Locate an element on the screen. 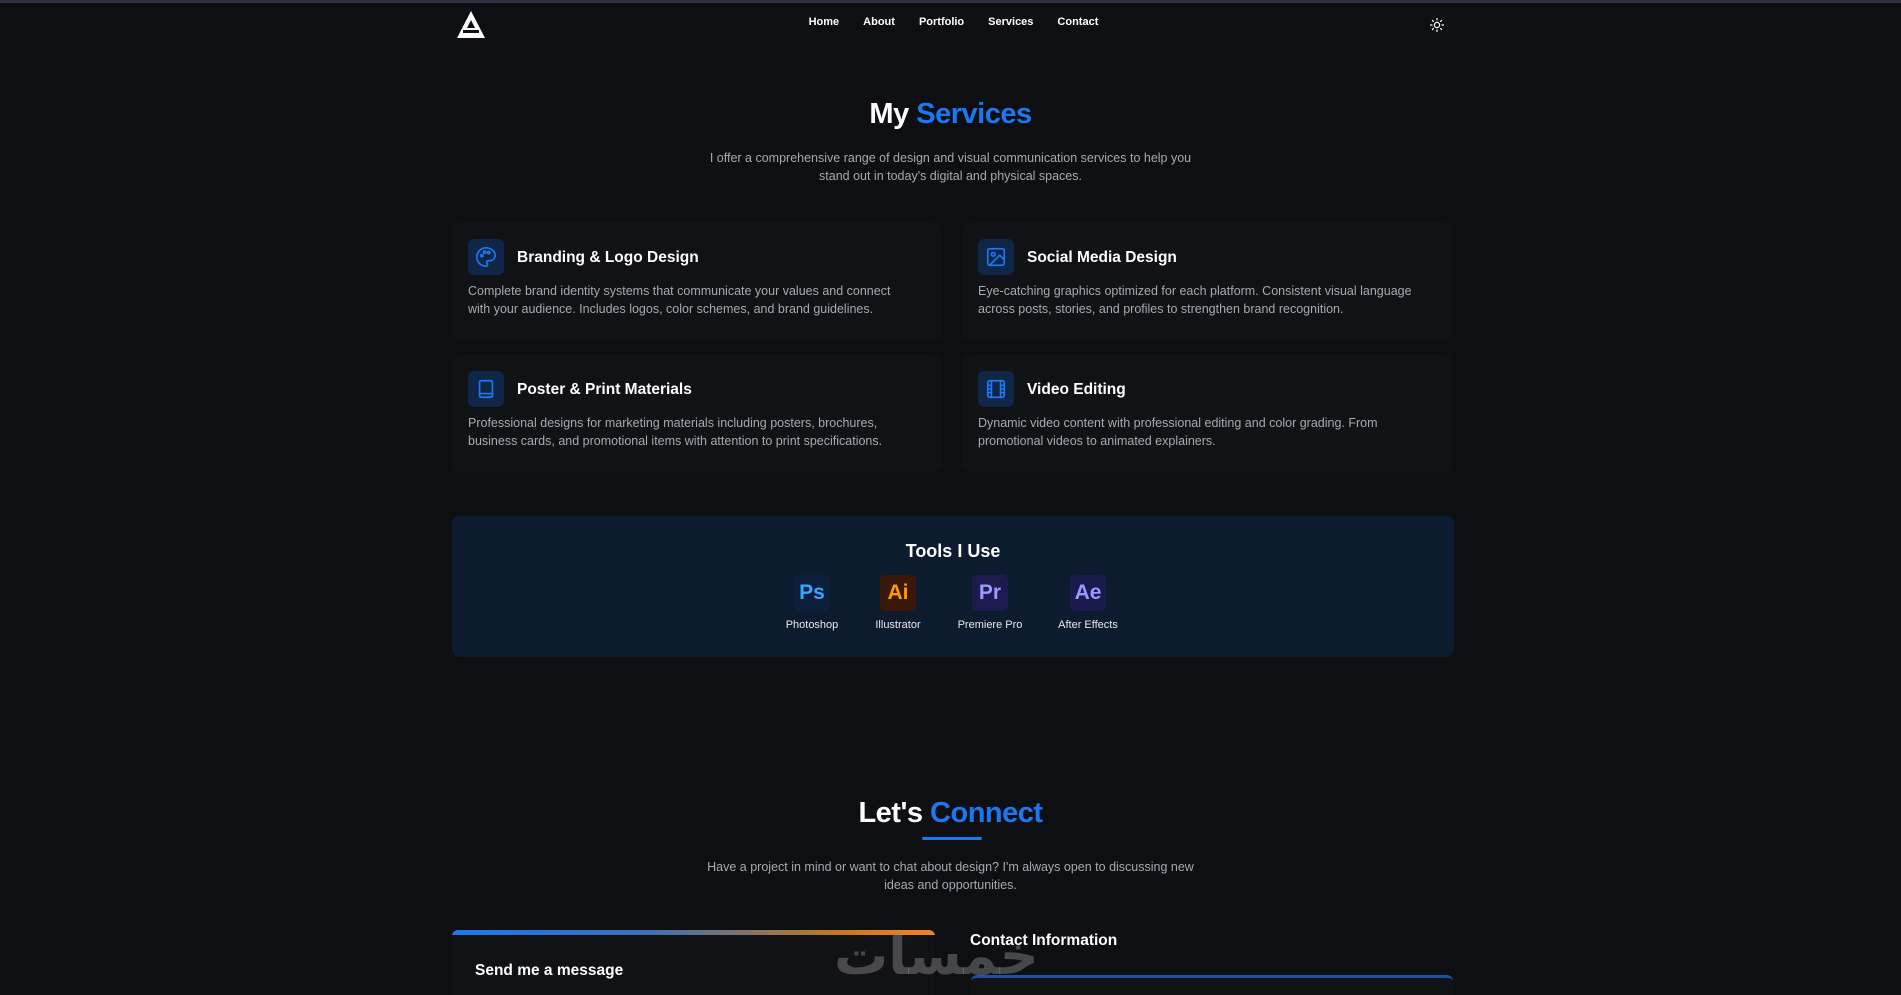 The width and height of the screenshot is (1901, 995). tool-after-effects: Ae After Effects is located at coordinates (1088, 603).